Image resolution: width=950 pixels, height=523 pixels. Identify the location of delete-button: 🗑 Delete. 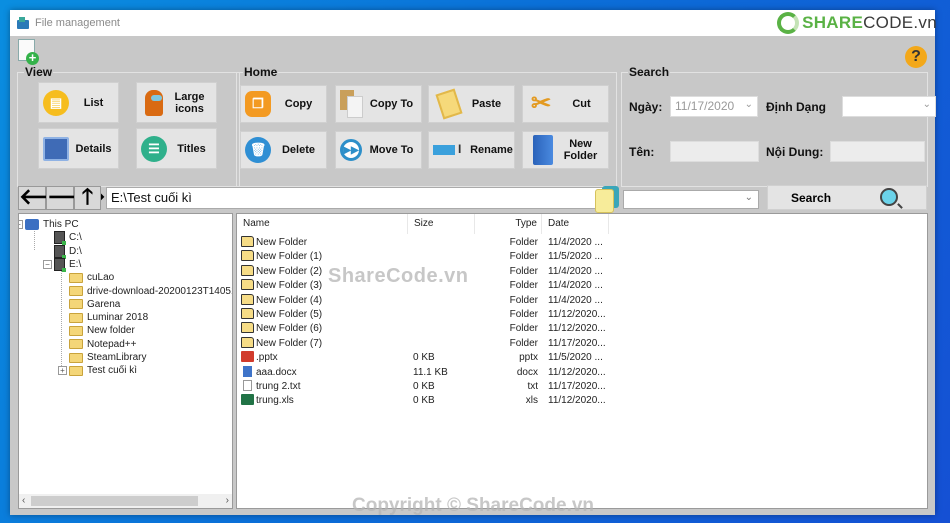
(283, 150).